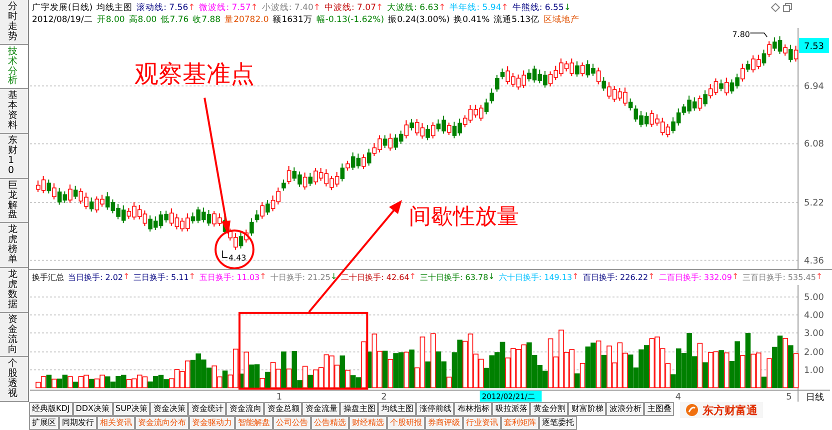 This screenshot has height=430, width=832. I want to click on ma-value: 滚动线: 7.56, so click(162, 8).